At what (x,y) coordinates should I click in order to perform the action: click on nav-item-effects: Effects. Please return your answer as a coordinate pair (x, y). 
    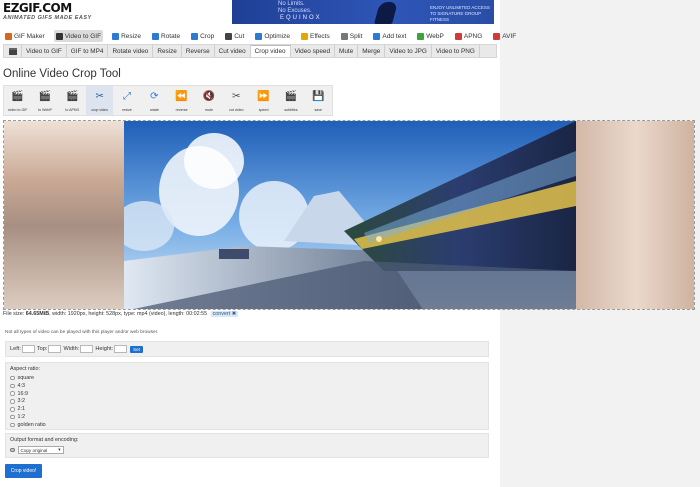
    Looking at the image, I should click on (315, 36).